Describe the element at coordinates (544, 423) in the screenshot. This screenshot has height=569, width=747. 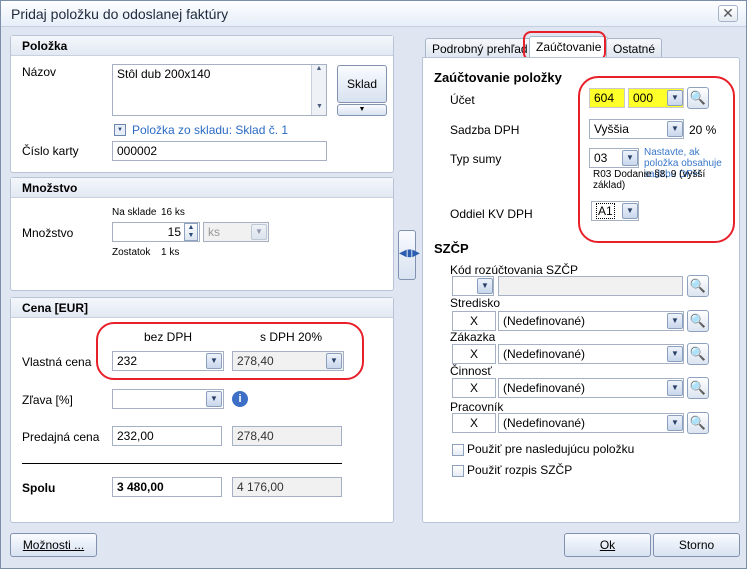
I see `worker-value: (Nedefinované)` at that location.